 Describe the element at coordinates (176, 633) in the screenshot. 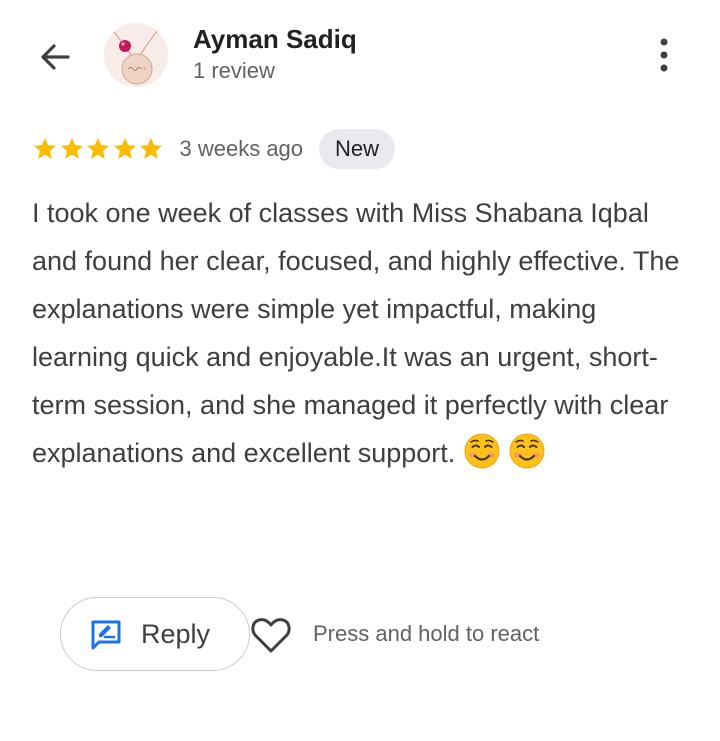

I see `reply-label: Reply` at that location.